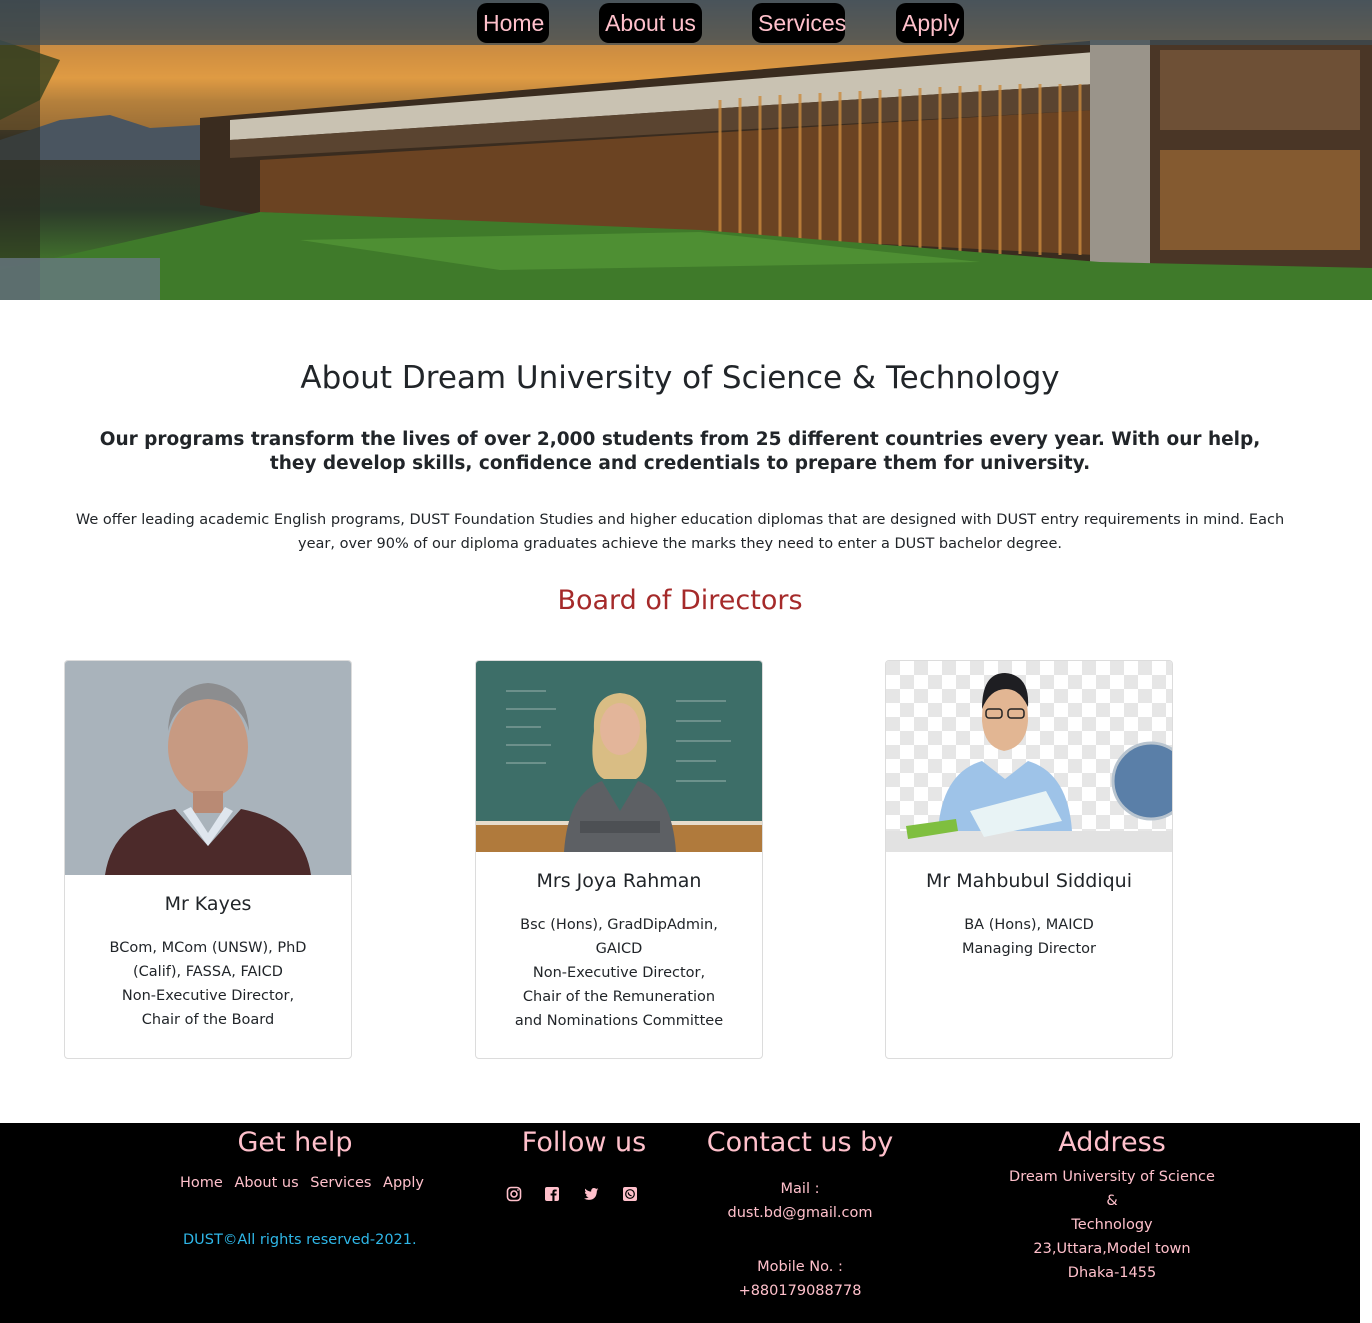  What do you see at coordinates (630, 1194) in the screenshot?
I see `whatsapp-icon` at bounding box center [630, 1194].